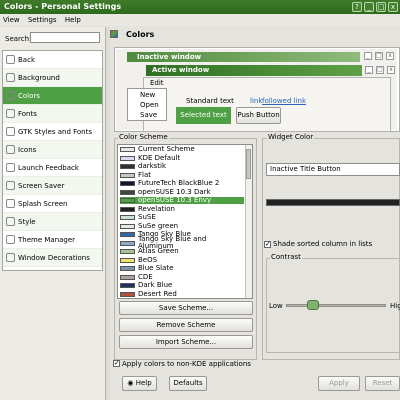 Image resolution: width=400 pixels, height=400 pixels. I want to click on scheme-item: darkstik, so click(182, 166).